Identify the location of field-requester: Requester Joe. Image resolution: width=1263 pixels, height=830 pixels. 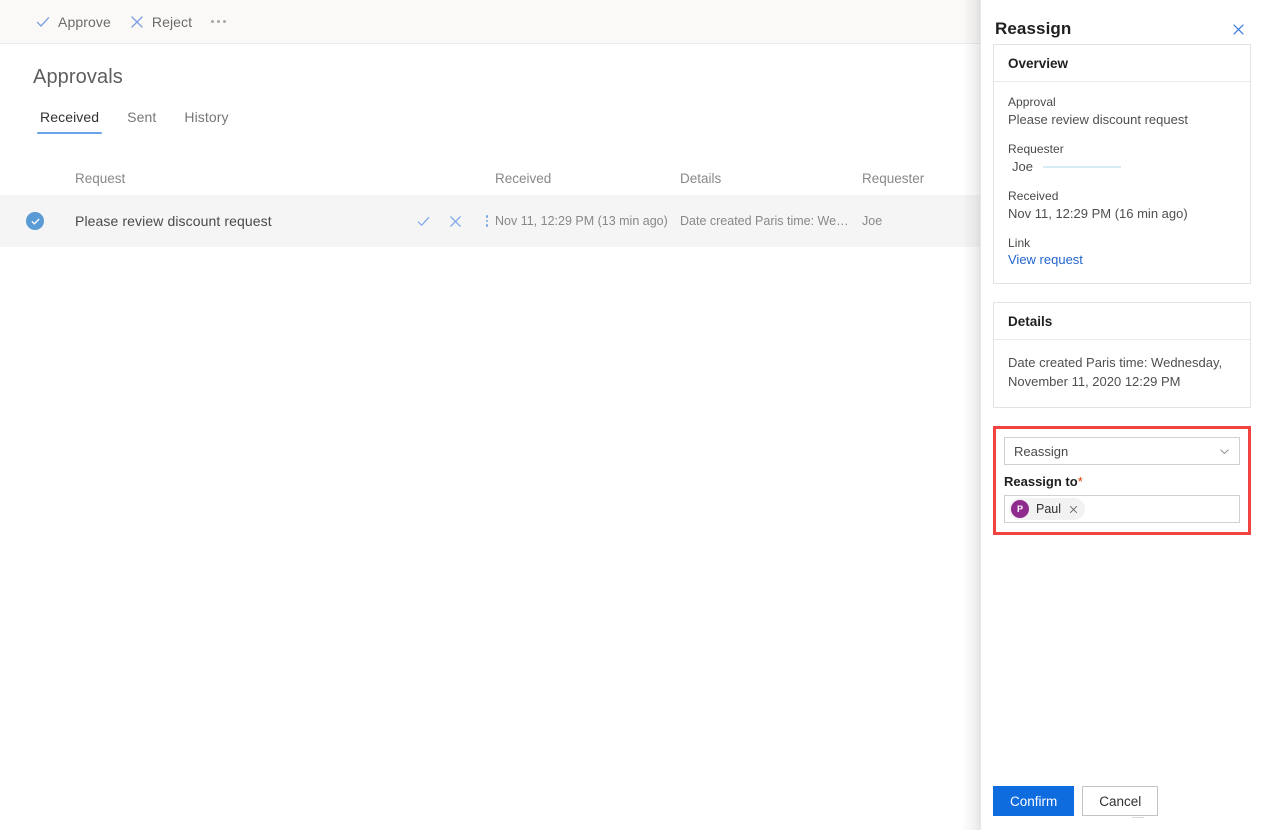
(1122, 158).